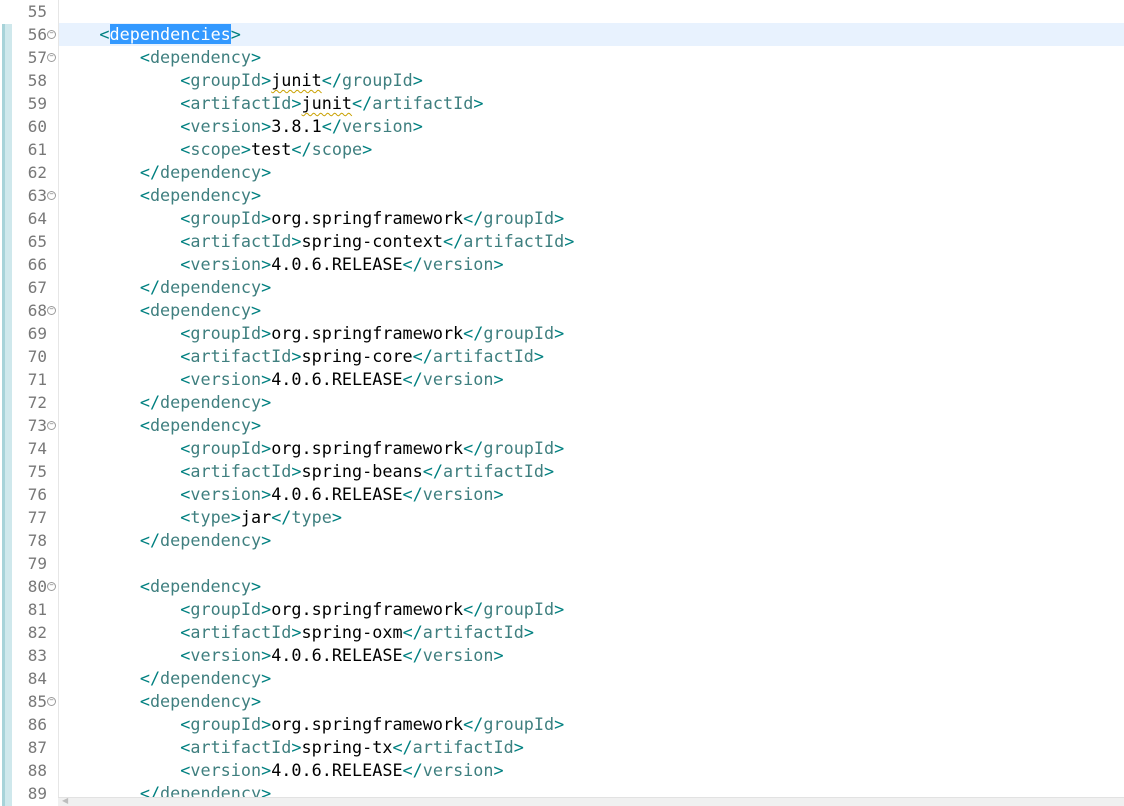 Image resolution: width=1124 pixels, height=806 pixels. I want to click on line-content: <artifactId>spring-oxm</artifactId>, so click(591, 632).